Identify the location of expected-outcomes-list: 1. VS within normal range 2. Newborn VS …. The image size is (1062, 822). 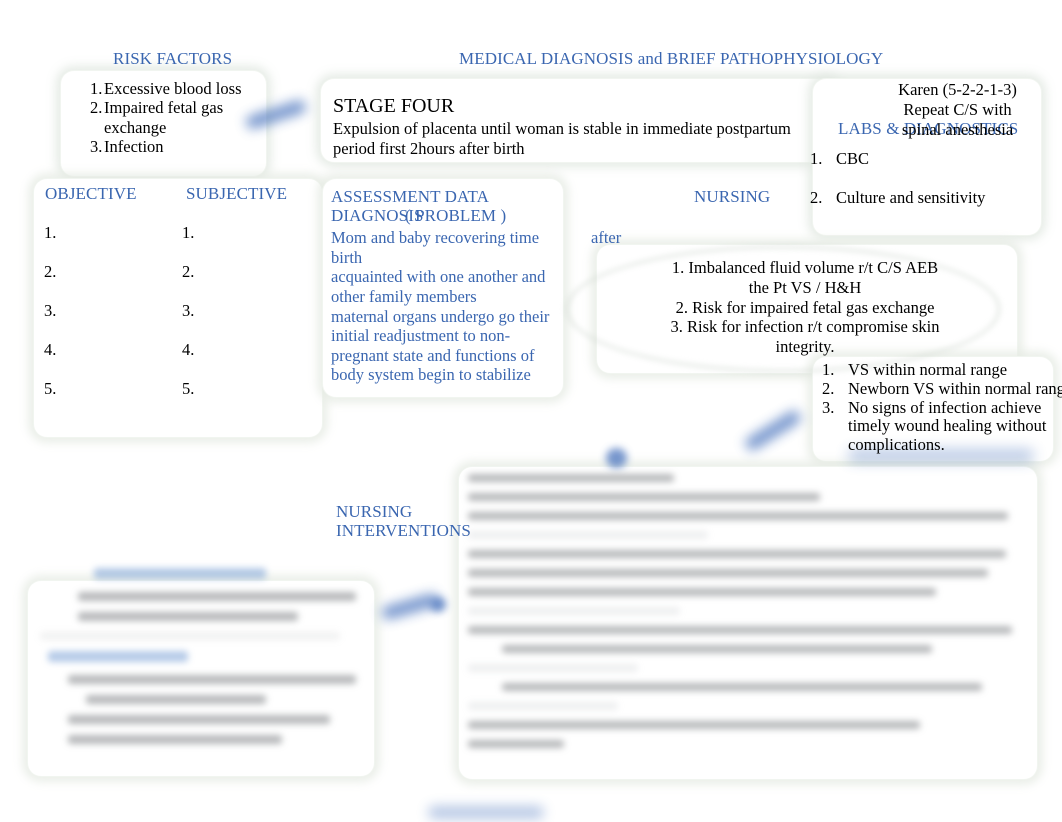
(942, 407).